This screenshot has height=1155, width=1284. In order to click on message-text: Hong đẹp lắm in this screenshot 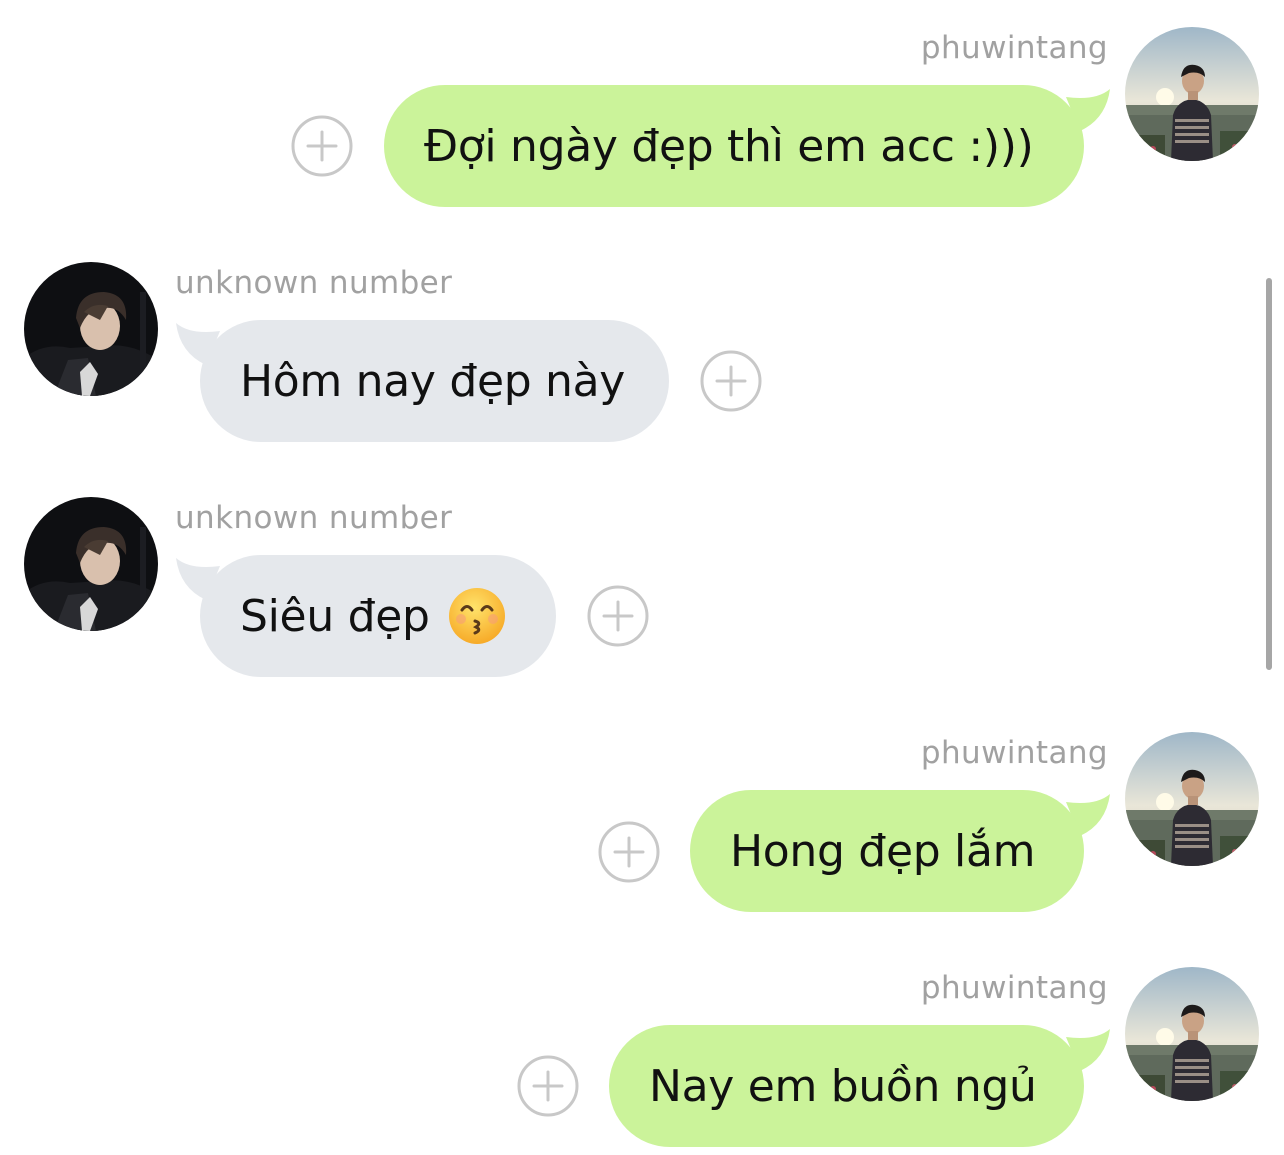, I will do `click(883, 851)`.